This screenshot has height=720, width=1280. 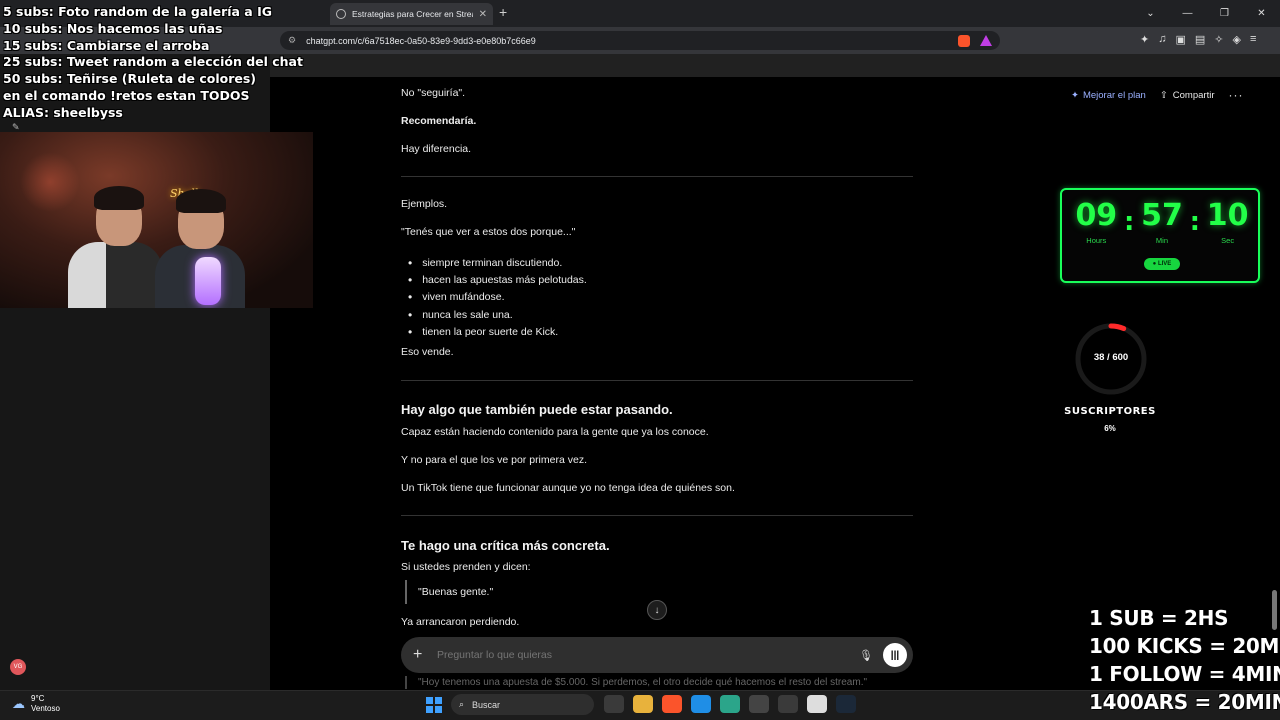 I want to click on capcut-icon, so click(x=817, y=704).